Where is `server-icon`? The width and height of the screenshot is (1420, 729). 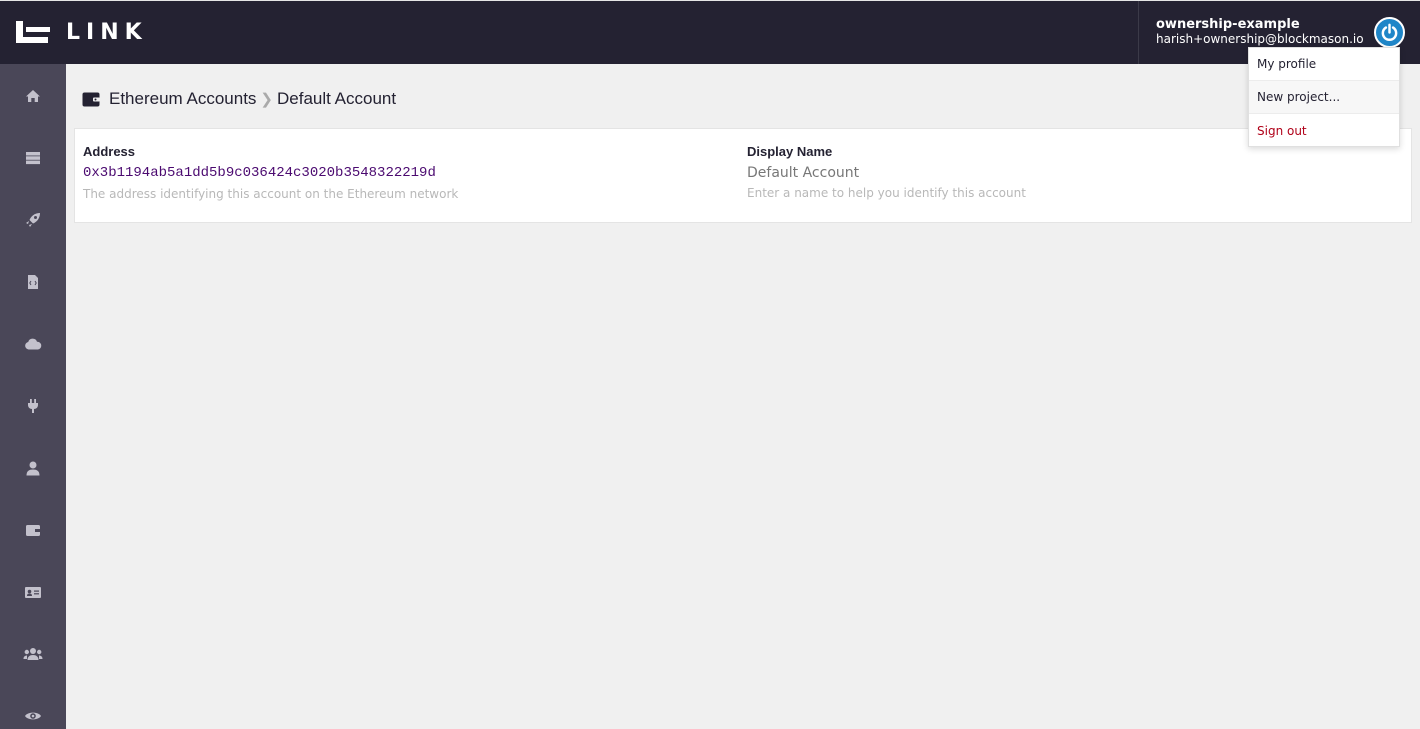
server-icon is located at coordinates (33, 158).